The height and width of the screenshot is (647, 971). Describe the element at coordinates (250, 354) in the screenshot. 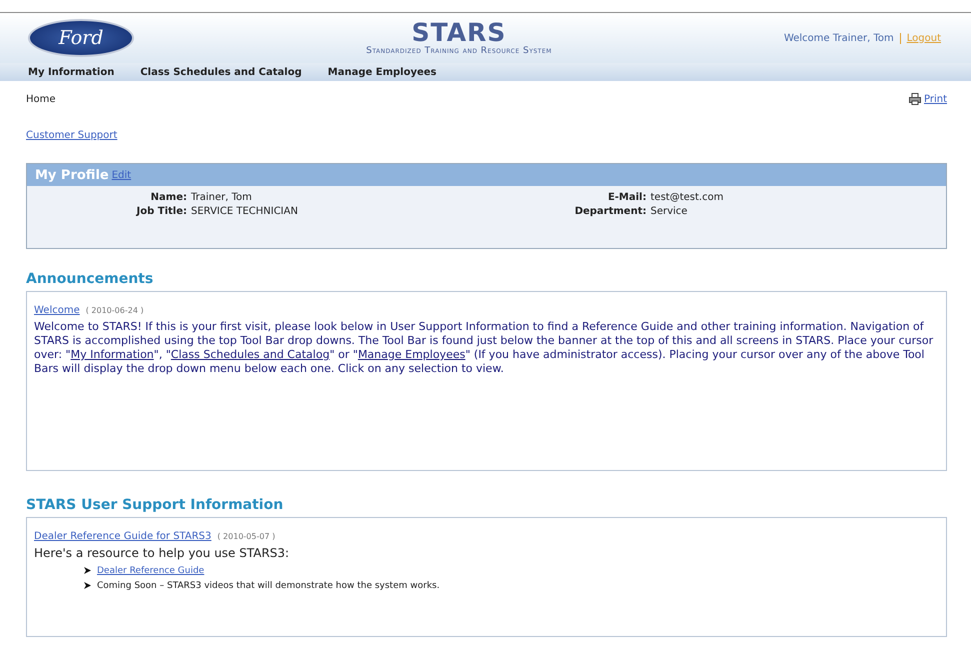

I see `inline-link: Class Schedules and Catalog` at that location.